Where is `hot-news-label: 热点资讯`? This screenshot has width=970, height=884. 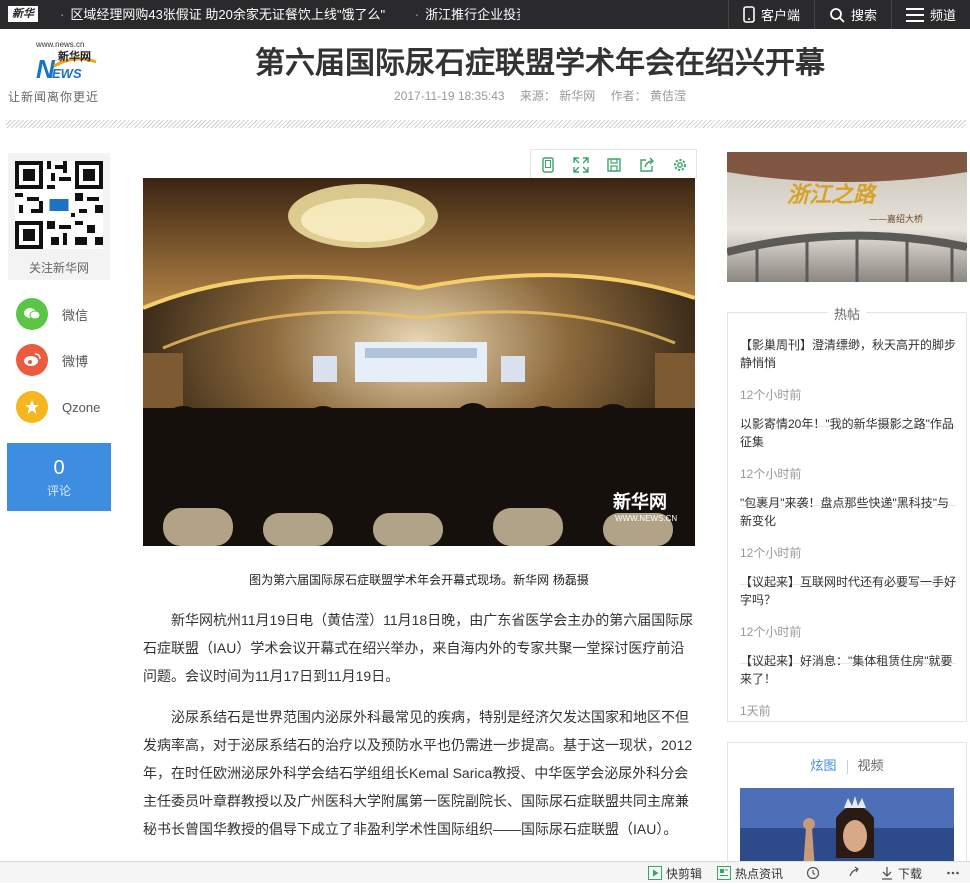 hot-news-label: 热点资讯 is located at coordinates (759, 873).